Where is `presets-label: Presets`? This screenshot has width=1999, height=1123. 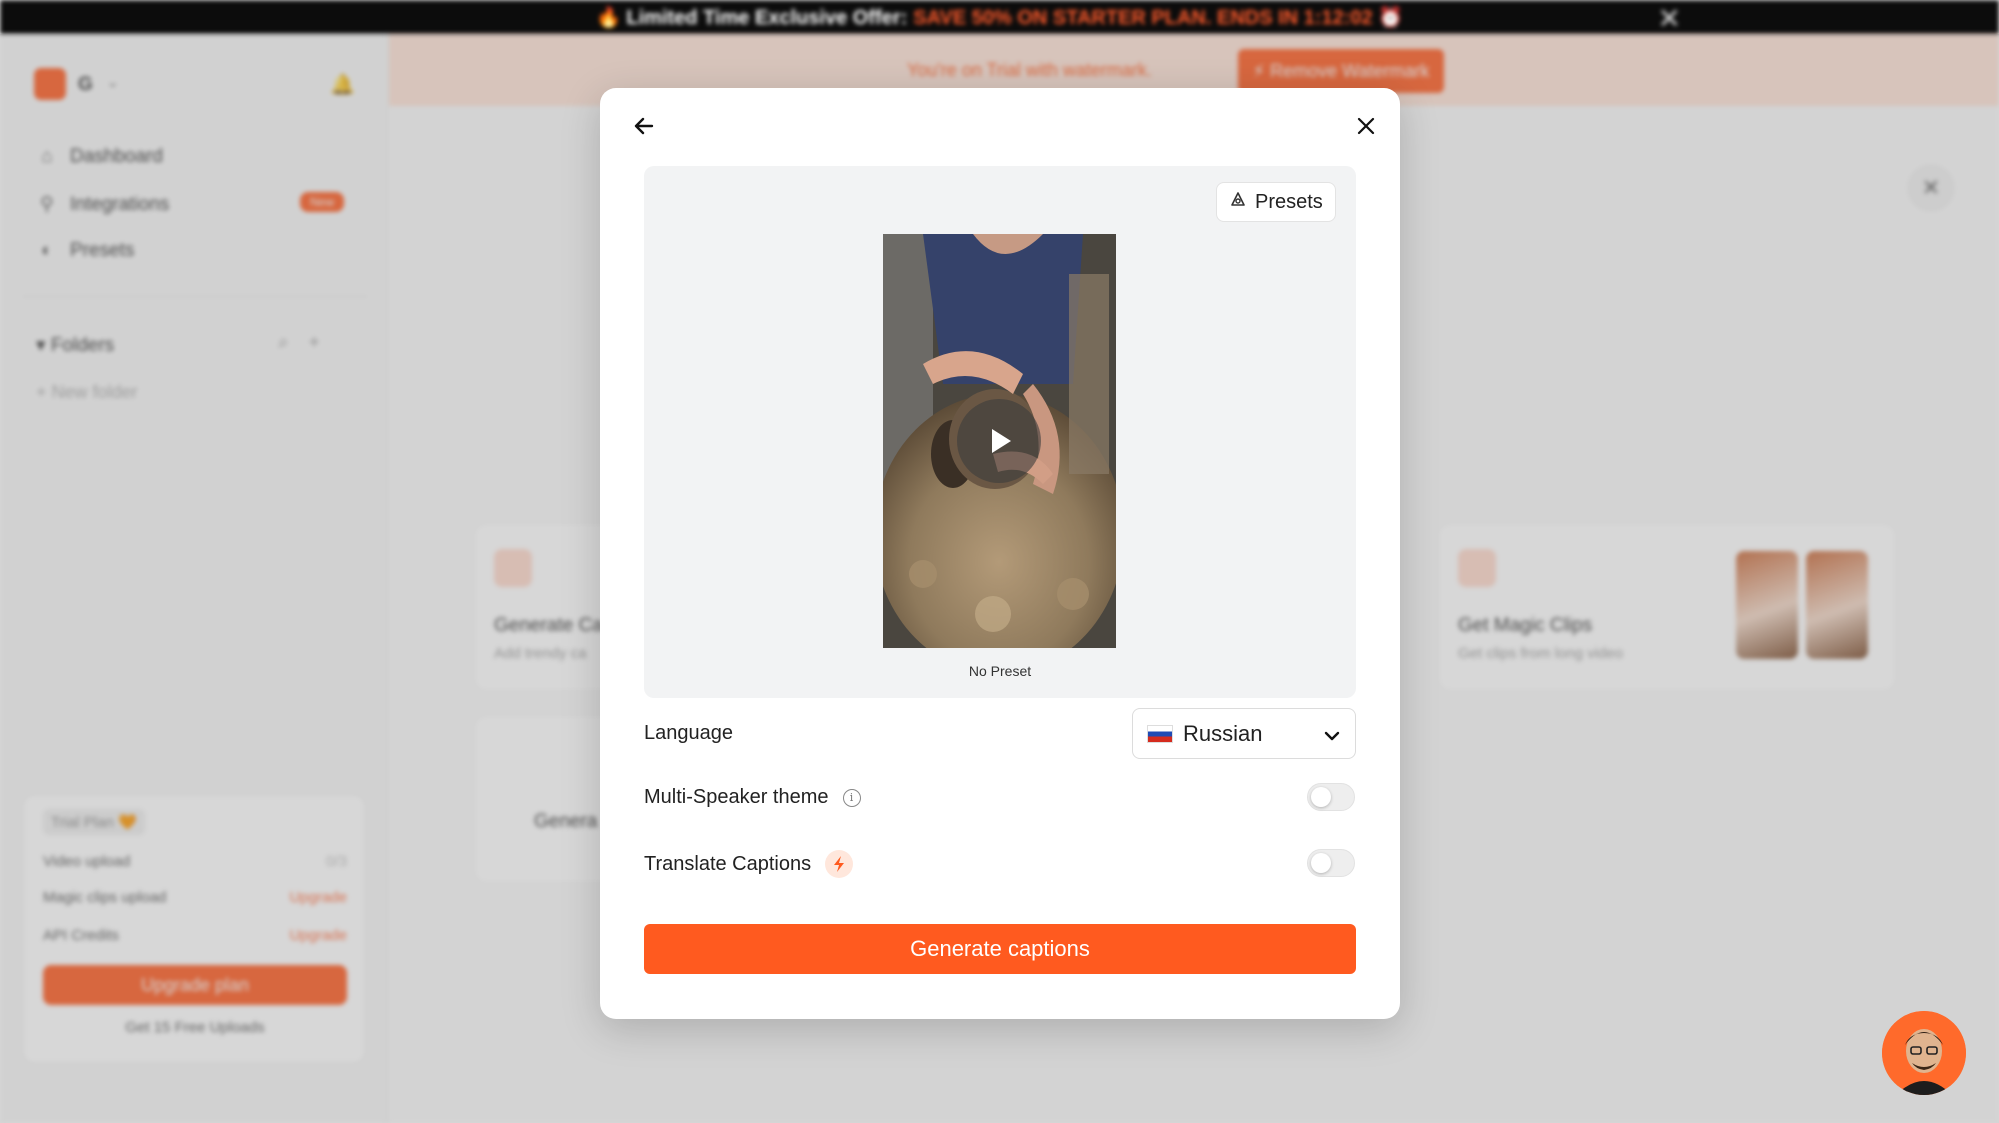 presets-label: Presets is located at coordinates (1289, 201).